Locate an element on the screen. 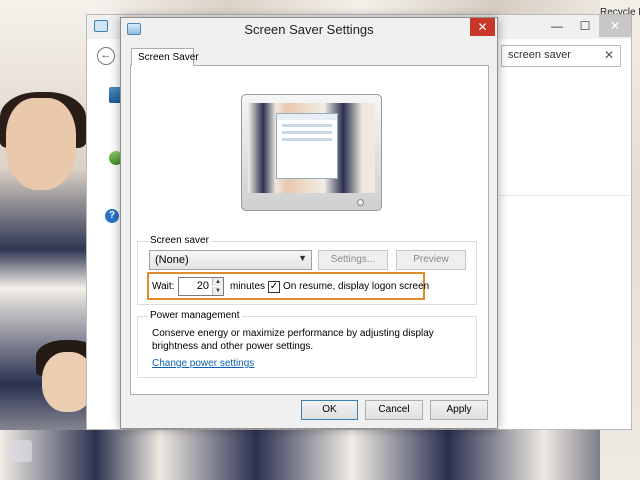 The image size is (640, 480). wait-minutes-value: 20 is located at coordinates (195, 286).